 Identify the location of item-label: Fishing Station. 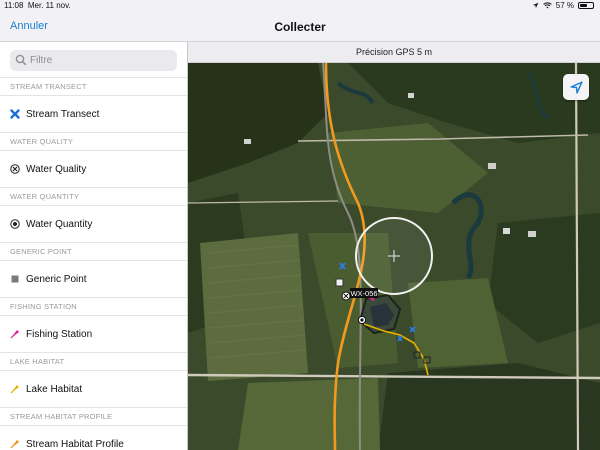
(59, 334).